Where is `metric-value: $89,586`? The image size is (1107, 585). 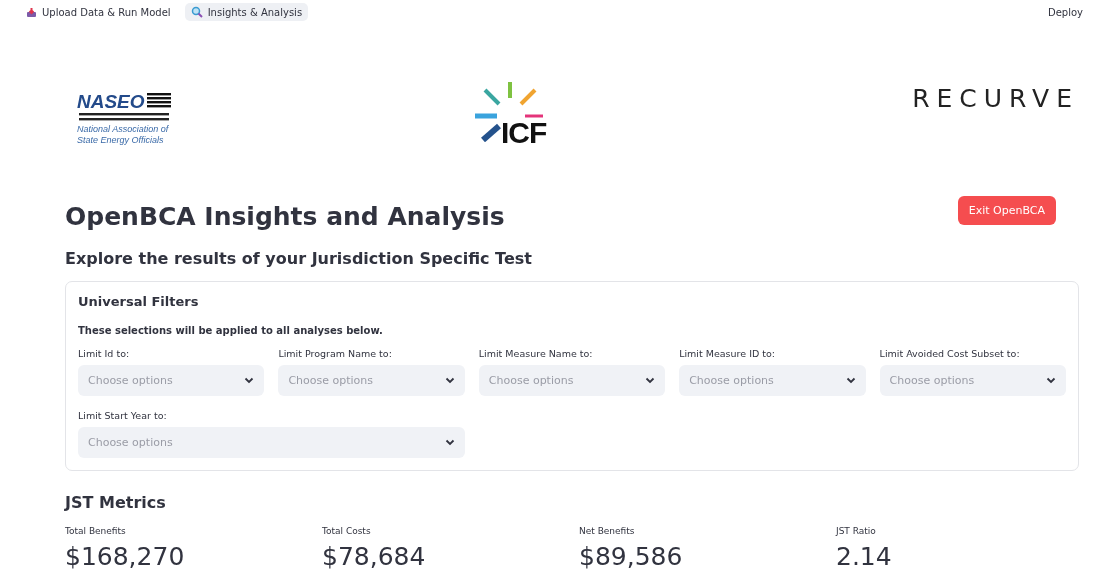 metric-value: $89,586 is located at coordinates (631, 556).